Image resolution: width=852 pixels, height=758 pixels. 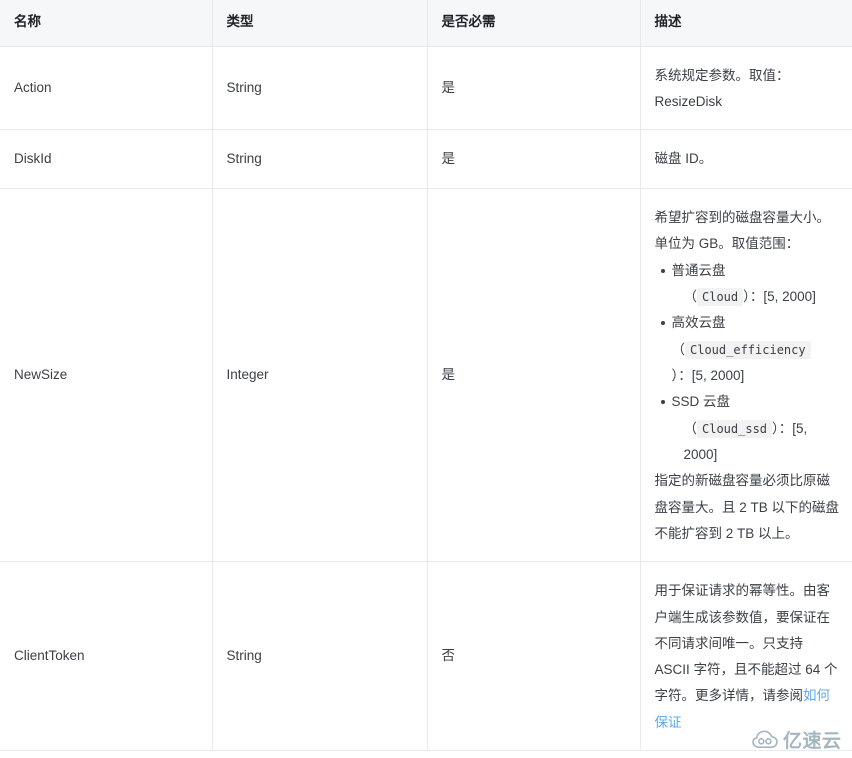 What do you see at coordinates (742, 231) in the screenshot?
I see `description-intro: 希望扩容到的磁盘容量大小。单位为 GB。取值范围：` at bounding box center [742, 231].